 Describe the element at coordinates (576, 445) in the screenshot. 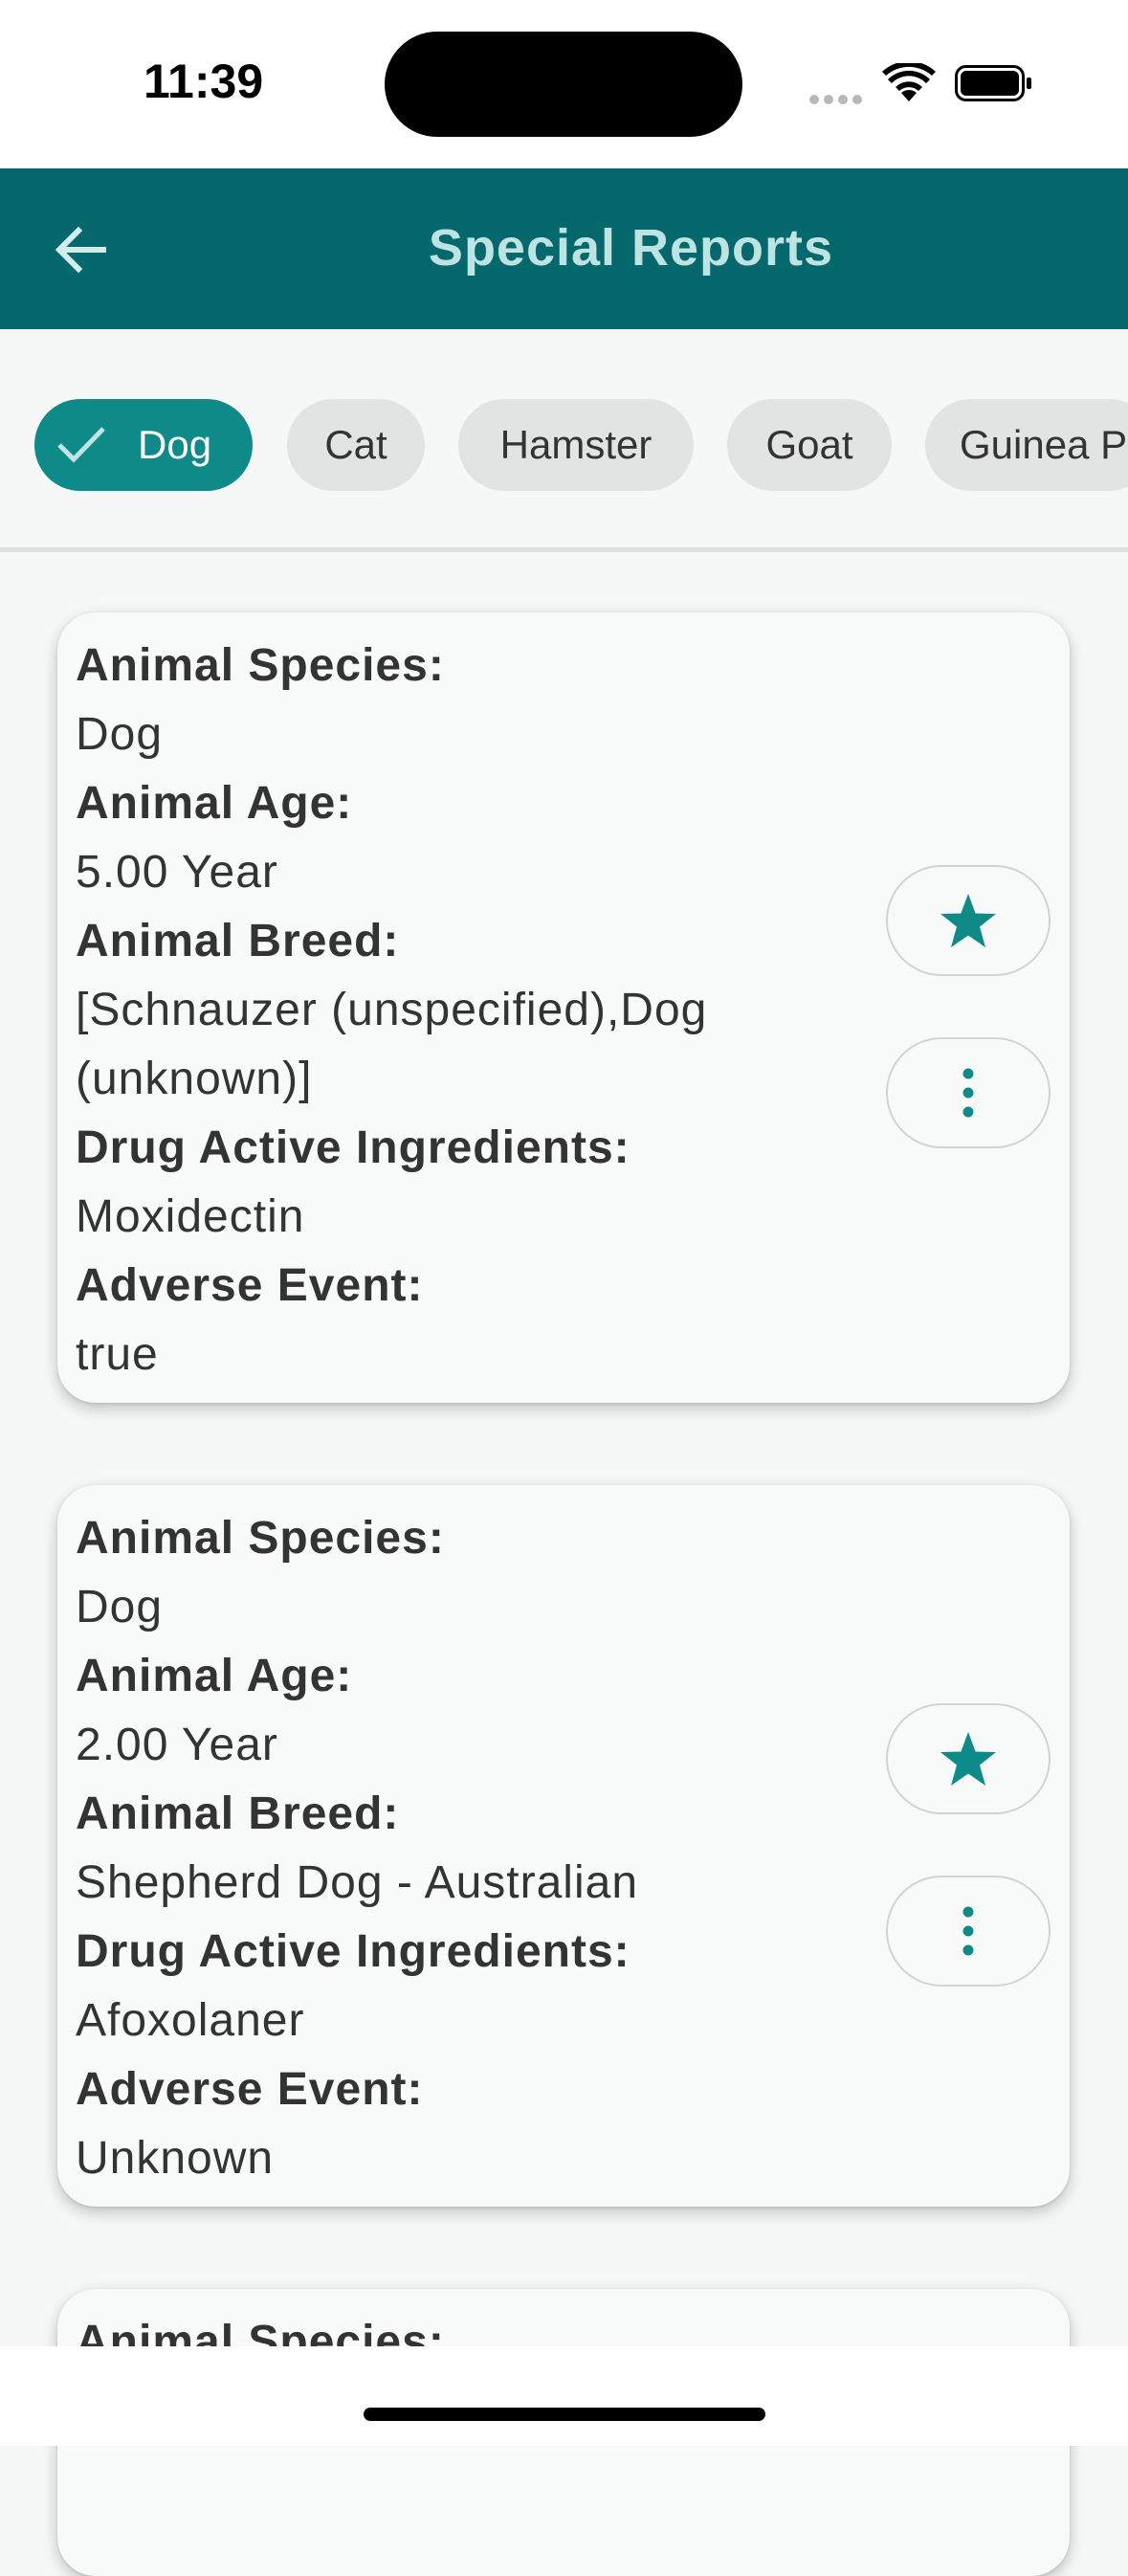

I see `chip-hamster: Hamster` at that location.